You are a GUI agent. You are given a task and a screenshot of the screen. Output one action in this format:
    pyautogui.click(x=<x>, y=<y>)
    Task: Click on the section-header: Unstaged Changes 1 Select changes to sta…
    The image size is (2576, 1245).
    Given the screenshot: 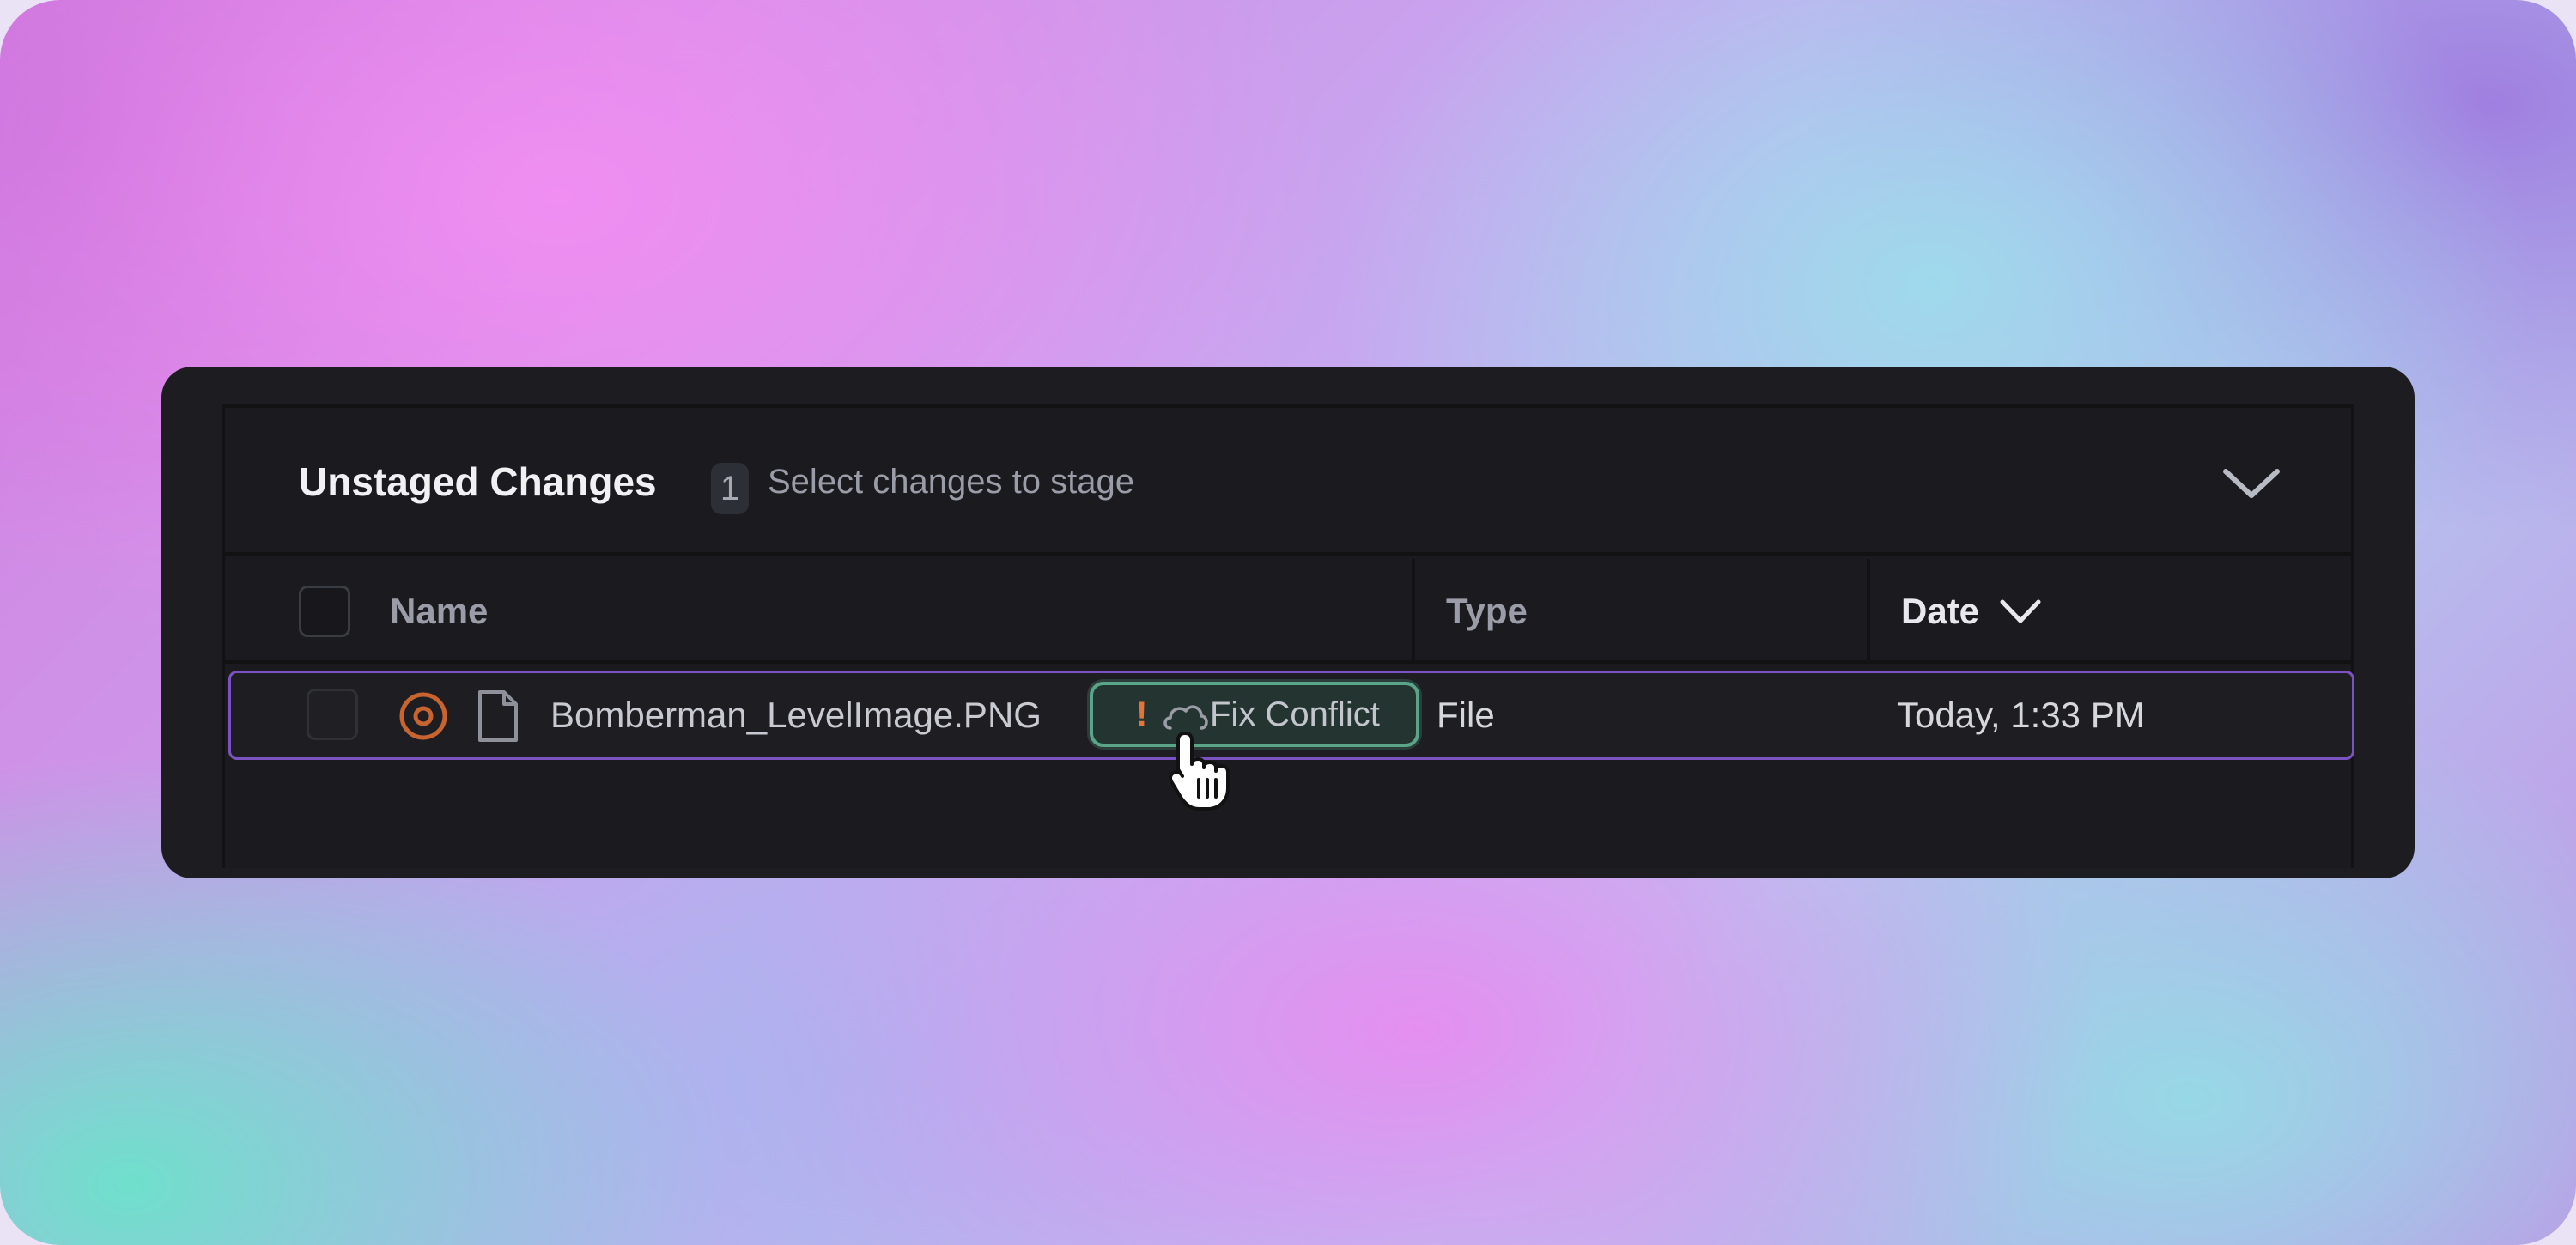 What is the action you would take?
    pyautogui.click(x=1288, y=482)
    